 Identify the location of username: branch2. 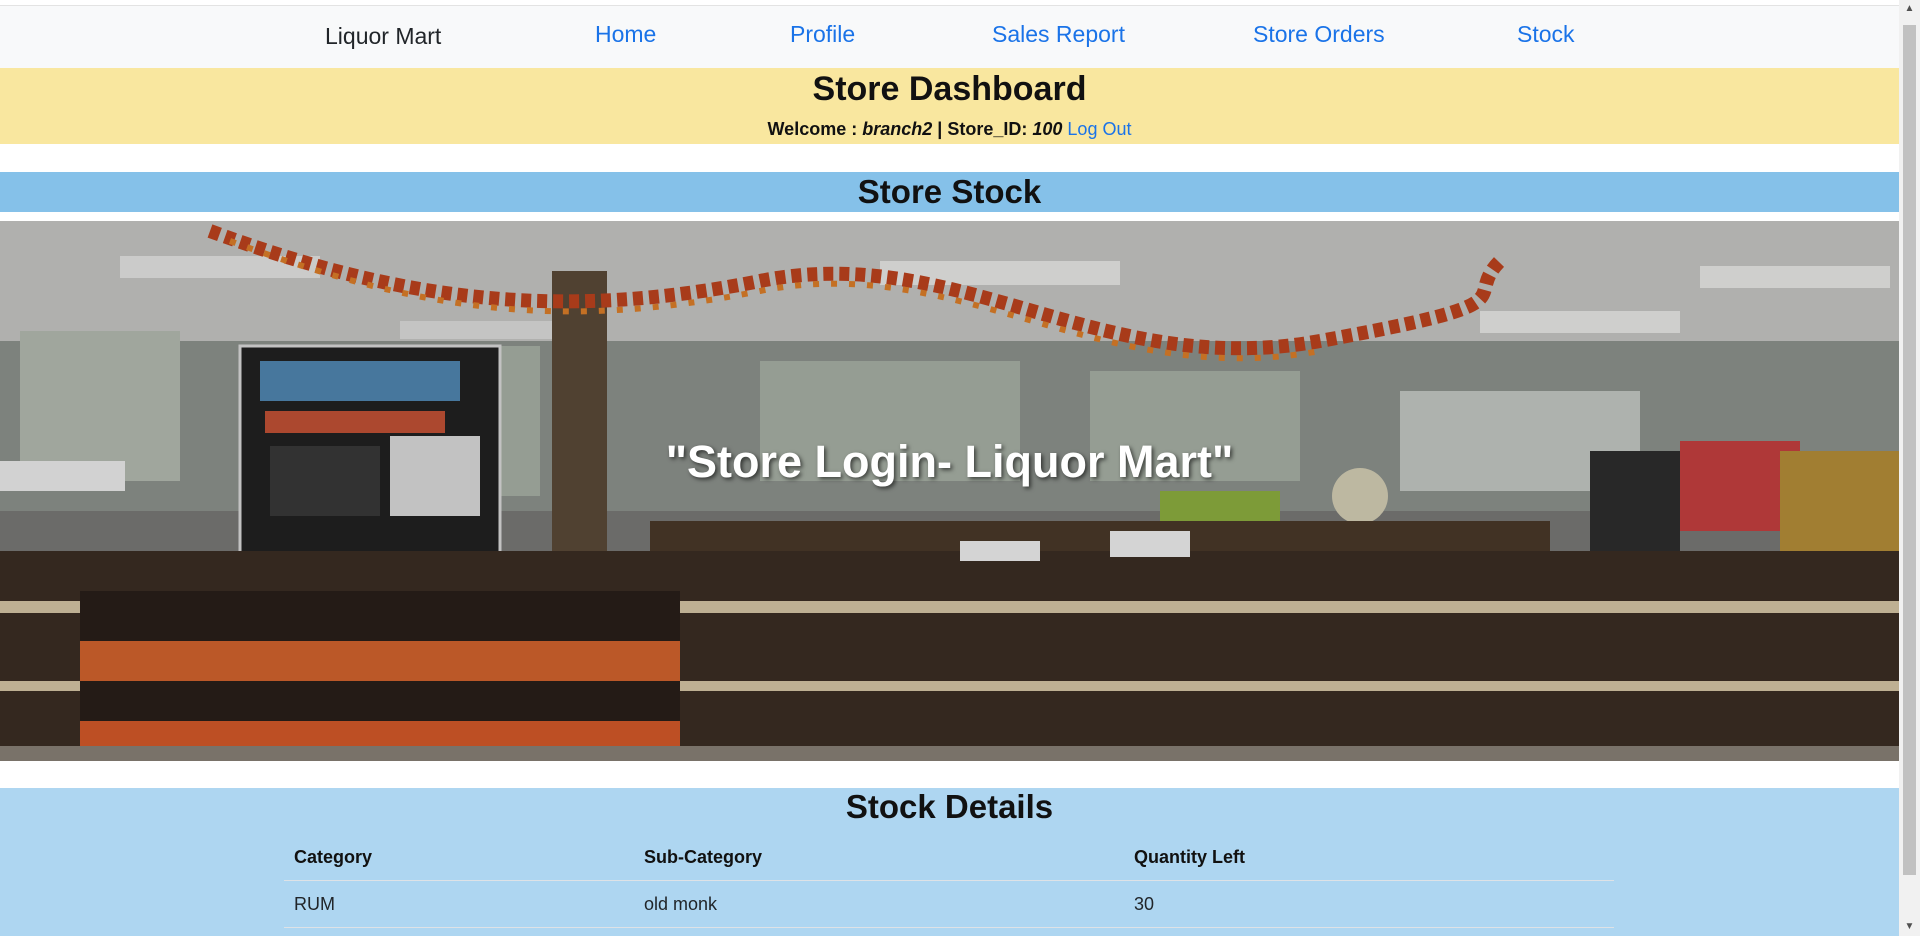
(897, 129).